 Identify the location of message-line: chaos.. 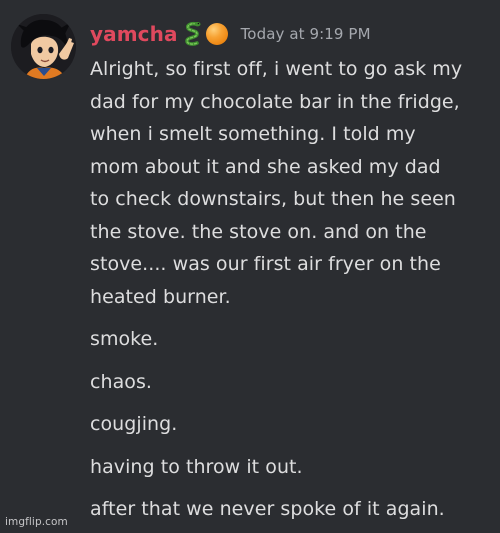
(121, 381).